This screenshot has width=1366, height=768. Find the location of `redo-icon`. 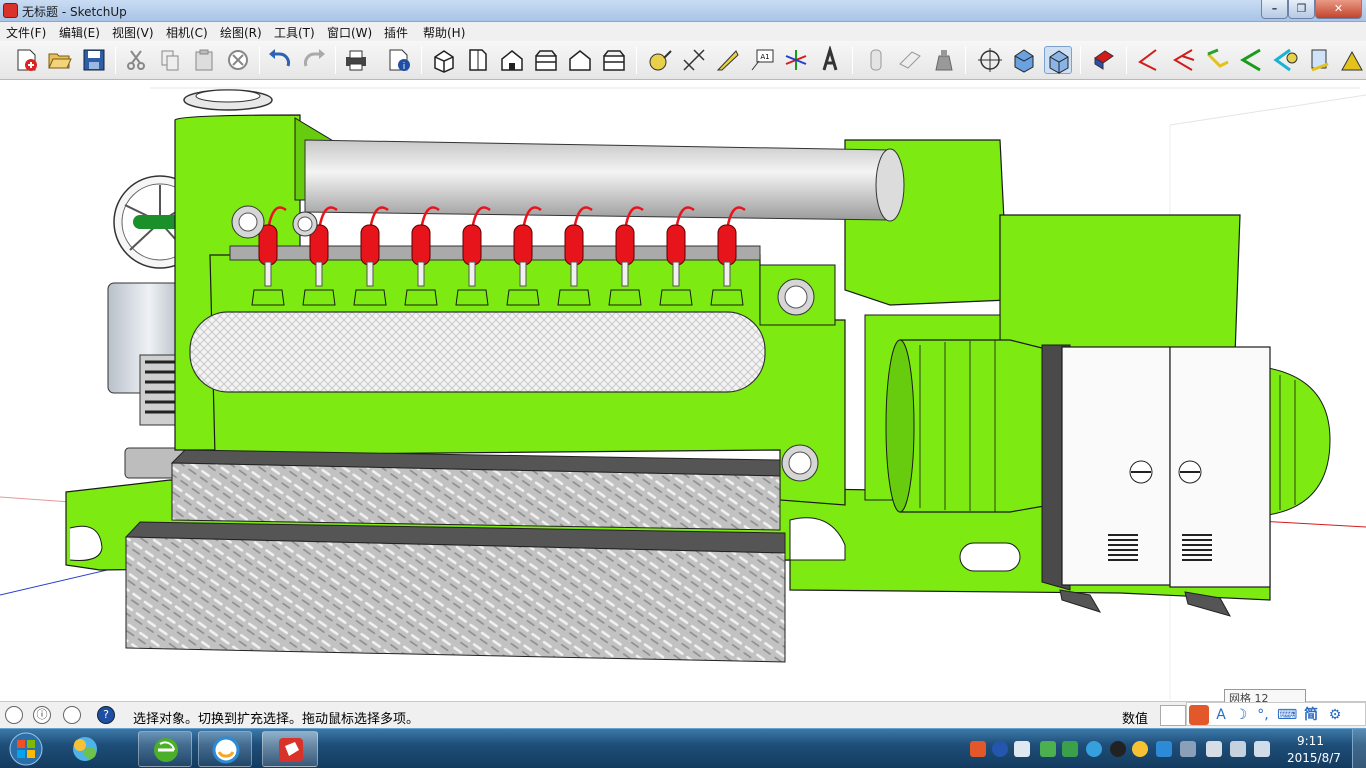

redo-icon is located at coordinates (314, 60).